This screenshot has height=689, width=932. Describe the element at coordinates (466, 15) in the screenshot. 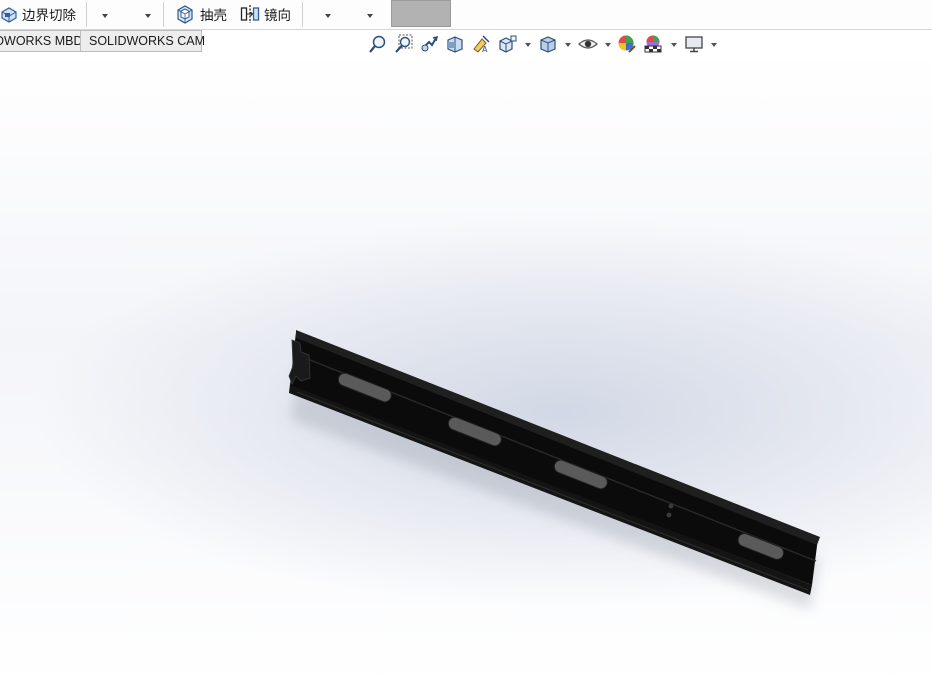

I see `command-ribbon: 边界切除 抽壳 镜向` at that location.